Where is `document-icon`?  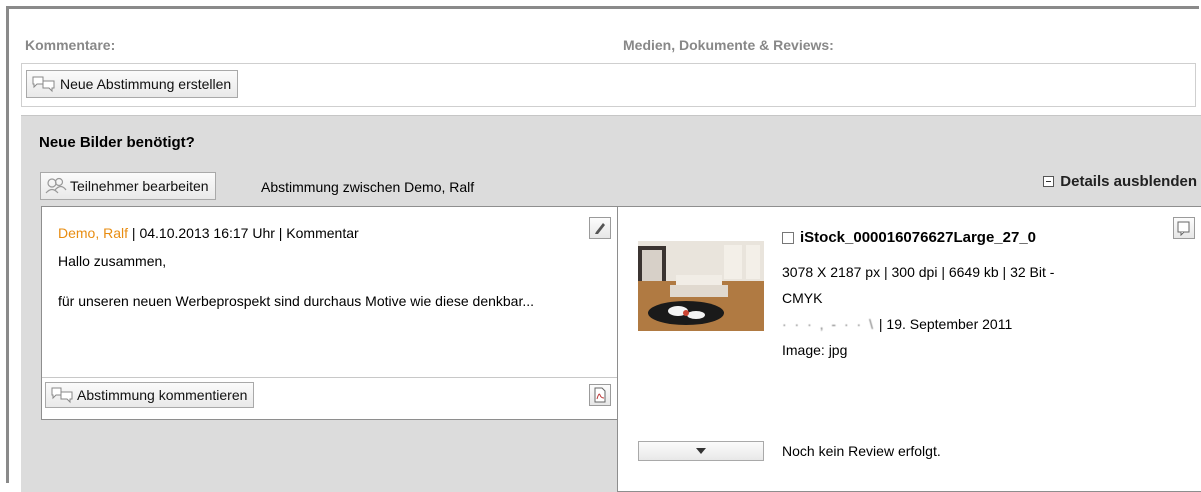
document-icon is located at coordinates (1183, 228).